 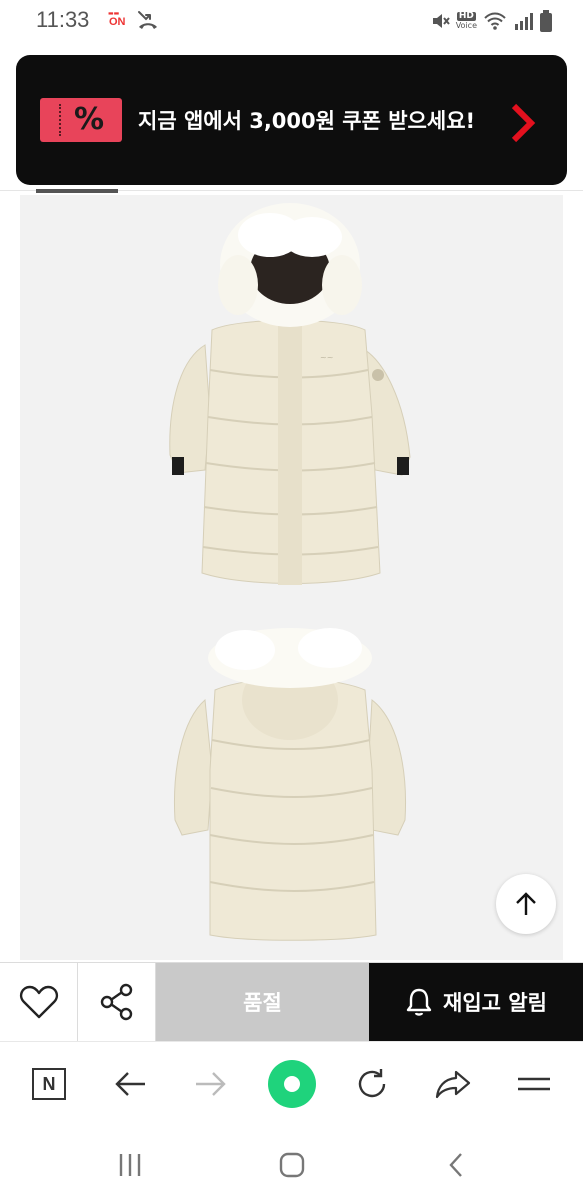 What do you see at coordinates (147, 20) in the screenshot?
I see `missed-call-icon` at bounding box center [147, 20].